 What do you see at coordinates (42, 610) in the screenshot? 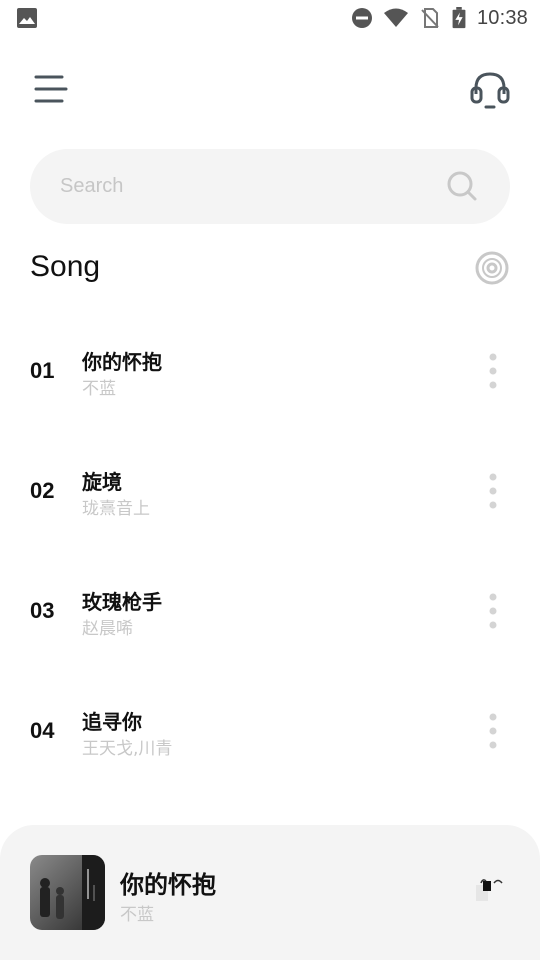
I see `song-number: 03` at bounding box center [42, 610].